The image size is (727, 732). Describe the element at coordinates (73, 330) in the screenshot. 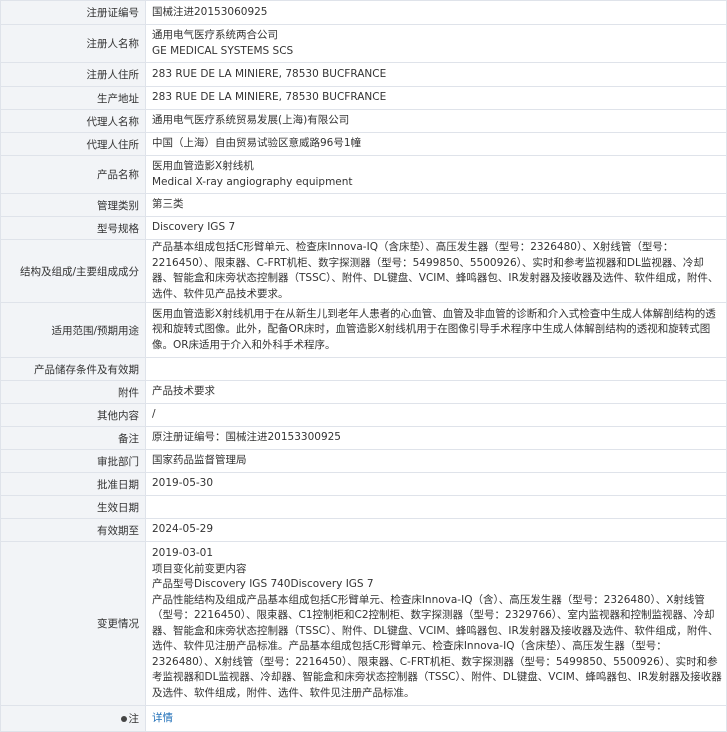

I see `row-label: 适用范围/预期用途` at that location.